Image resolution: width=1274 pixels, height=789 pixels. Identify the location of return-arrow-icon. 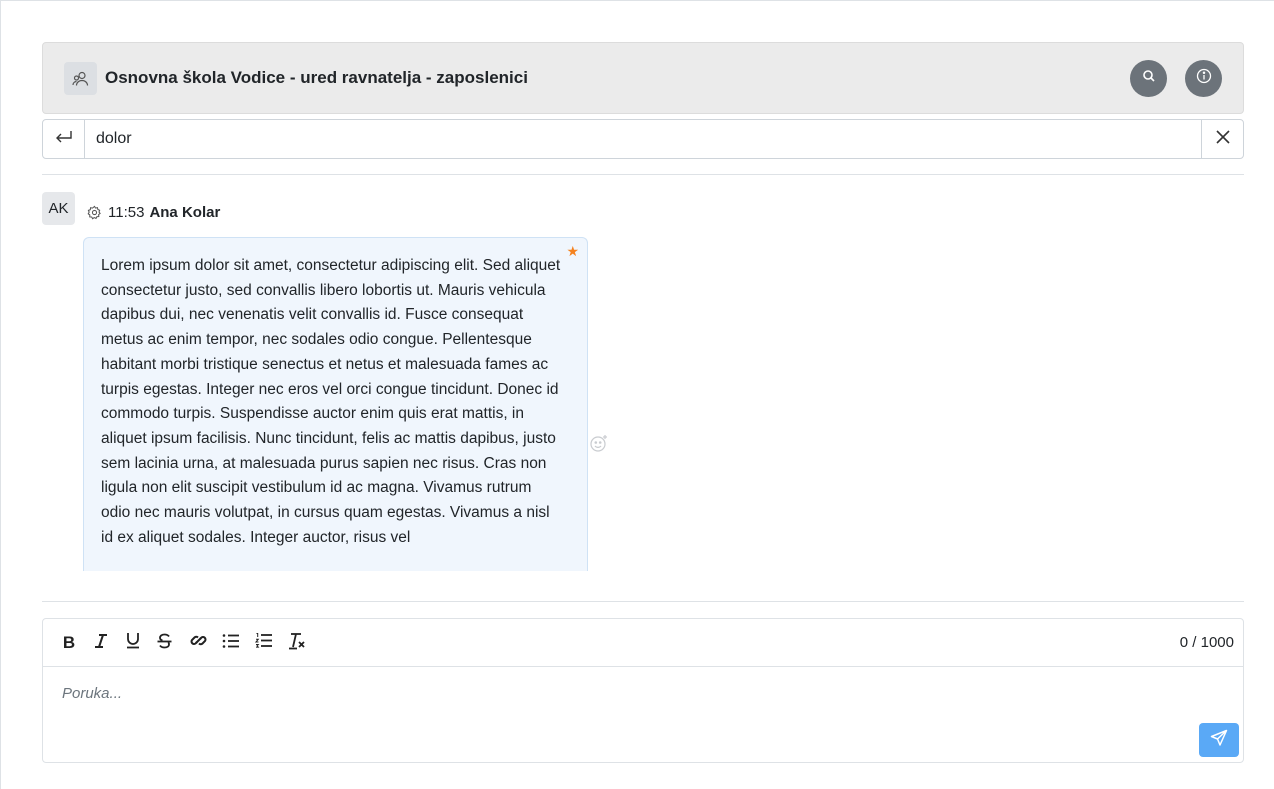
(64, 139).